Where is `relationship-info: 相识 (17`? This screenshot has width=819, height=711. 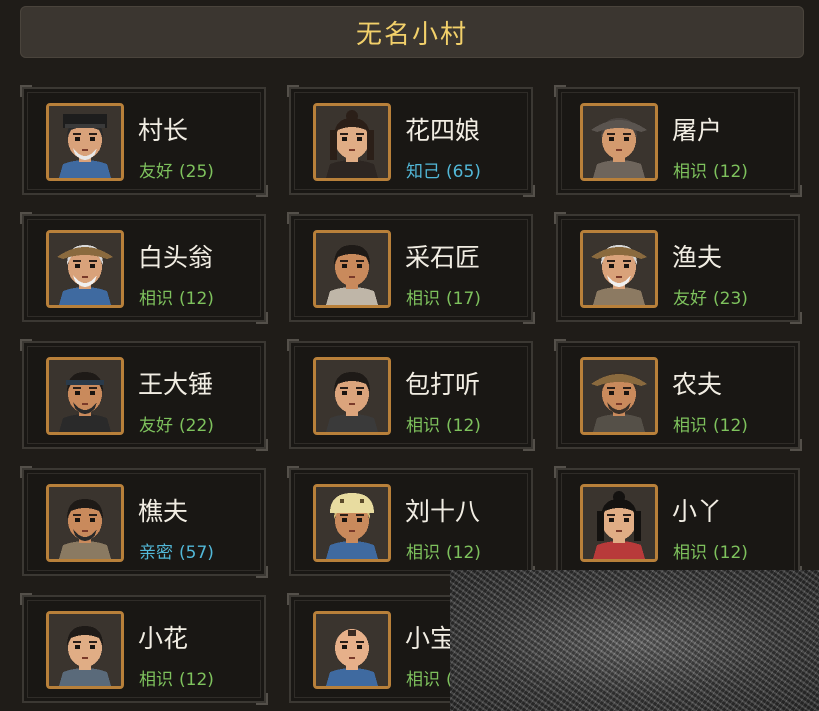 relationship-info: 相识 (17 is located at coordinates (440, 677).